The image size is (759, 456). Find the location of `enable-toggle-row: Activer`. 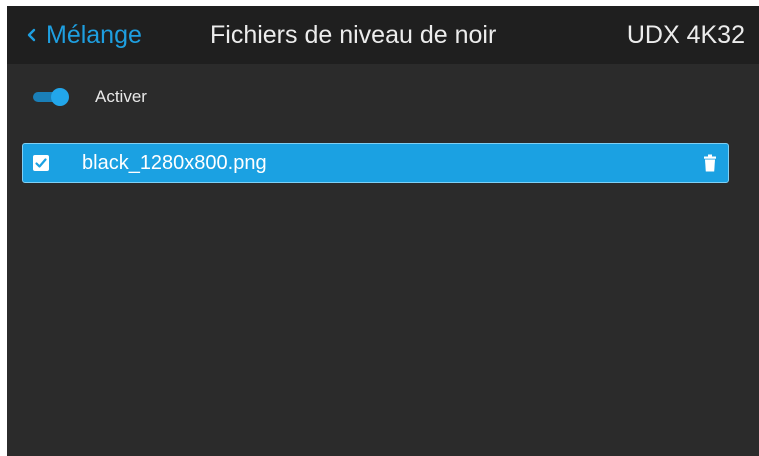

enable-toggle-row: Activer is located at coordinates (90, 97).